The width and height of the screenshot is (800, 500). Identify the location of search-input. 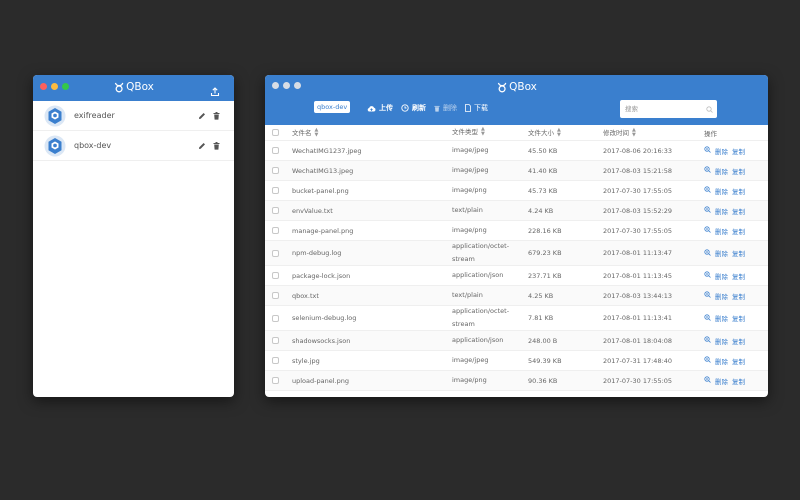
(665, 109).